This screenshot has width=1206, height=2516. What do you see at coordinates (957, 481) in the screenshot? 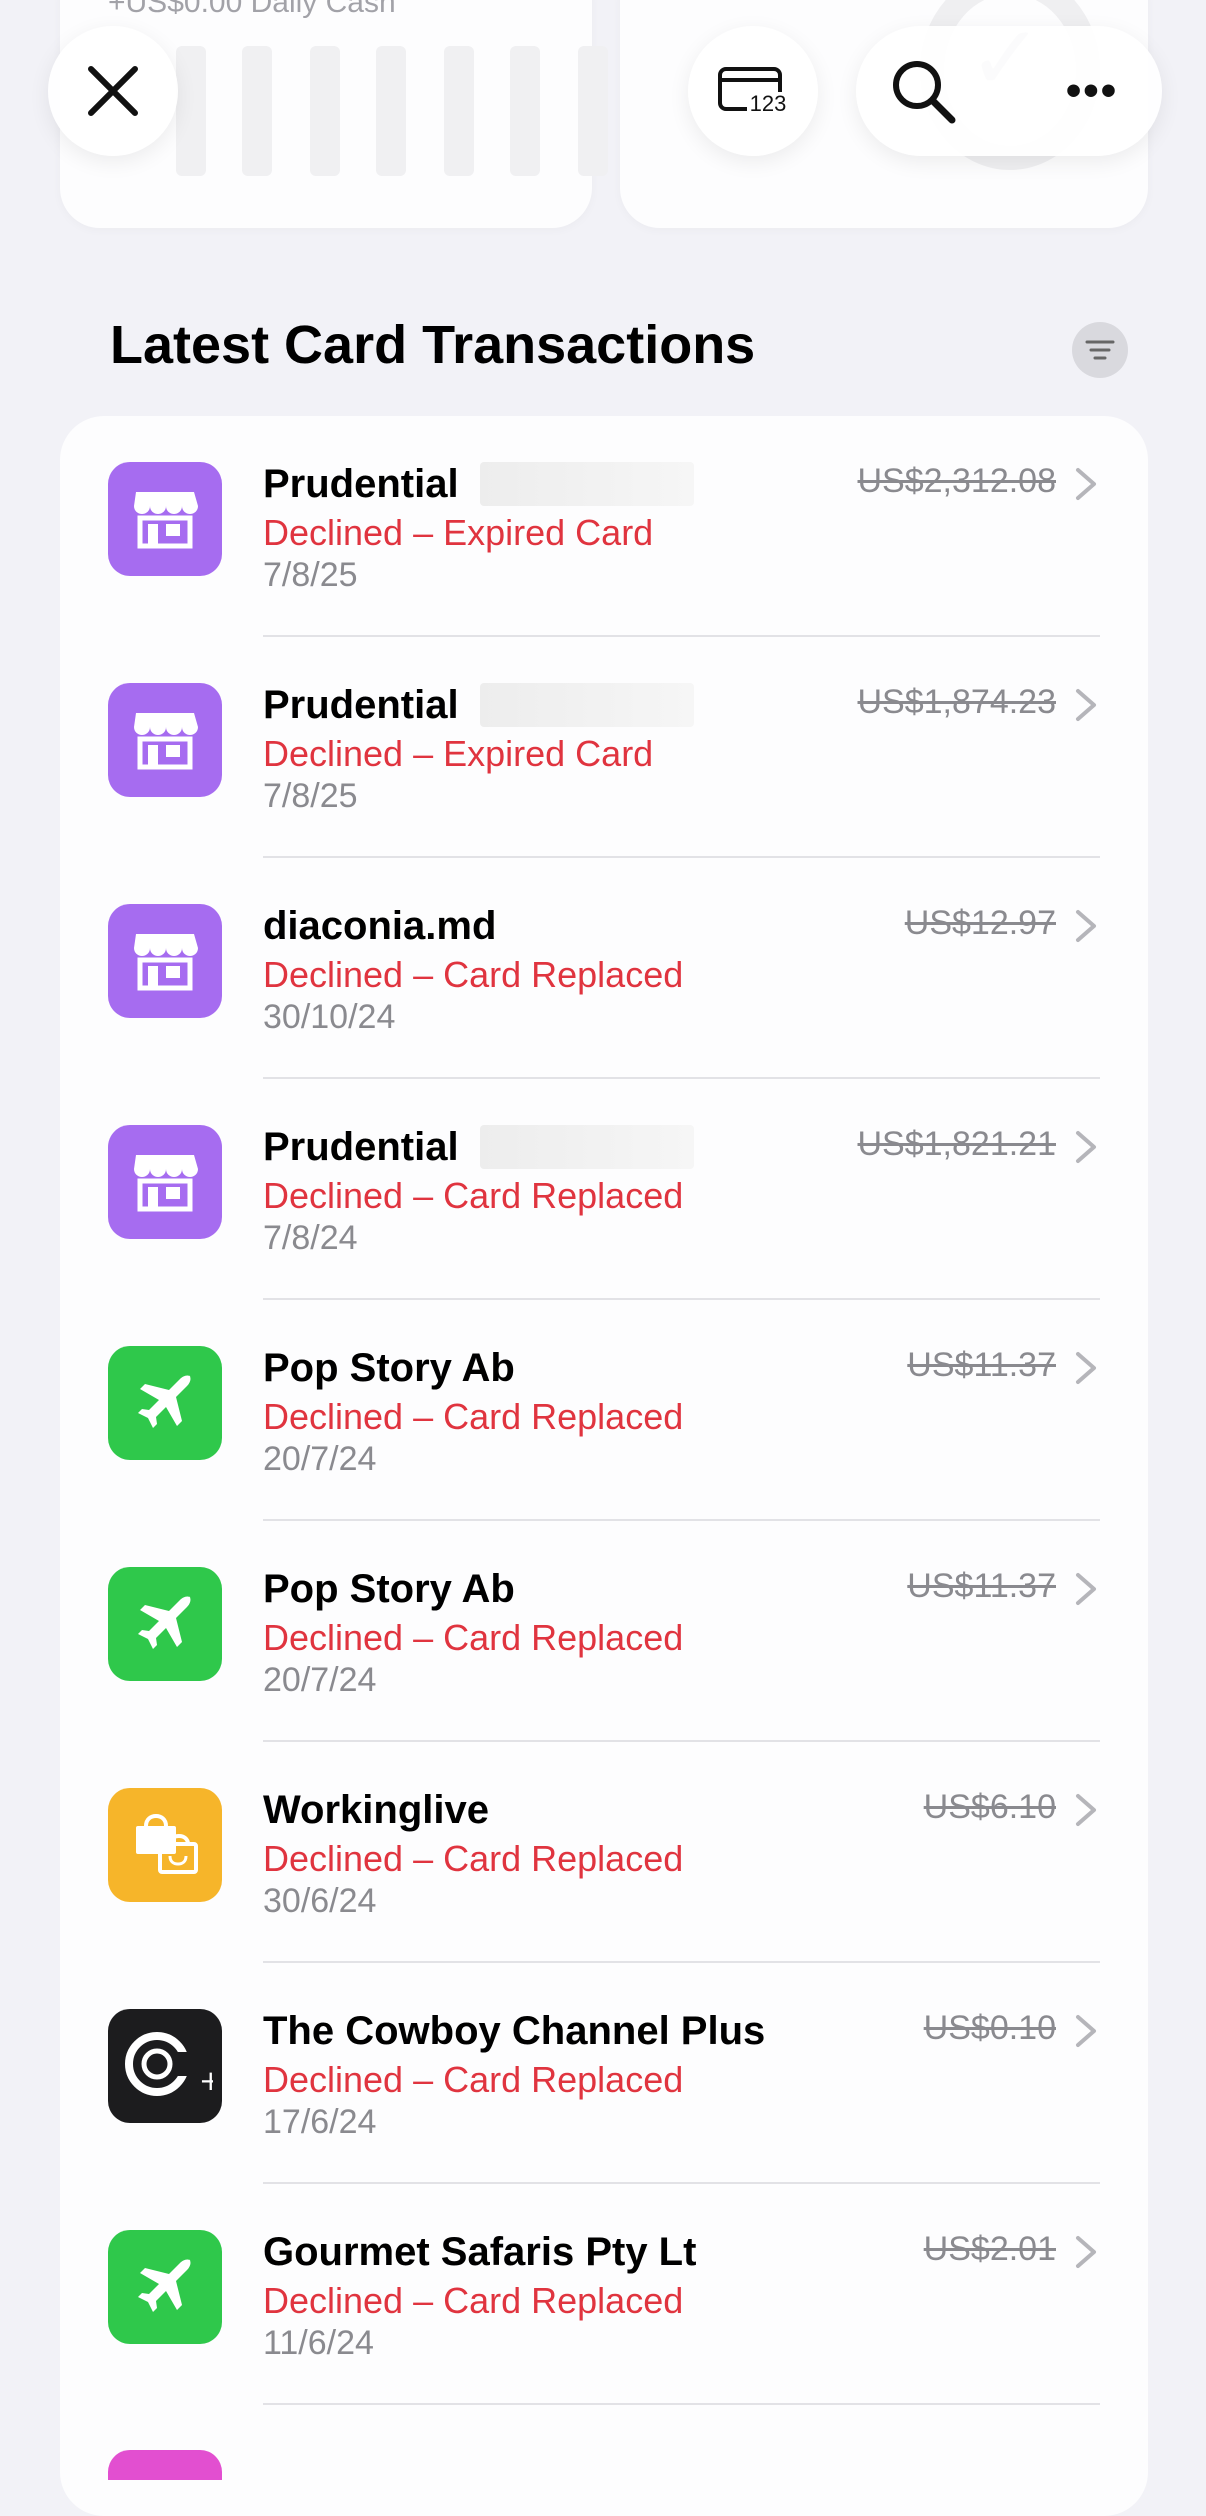
I see `transaction-amount: US$2,312.08` at bounding box center [957, 481].